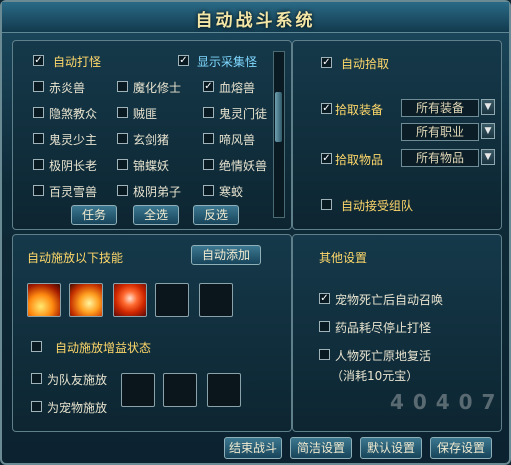 This screenshot has height=465, width=511. What do you see at coordinates (226, 255) in the screenshot?
I see `auto-add-button: 自动添加` at bounding box center [226, 255].